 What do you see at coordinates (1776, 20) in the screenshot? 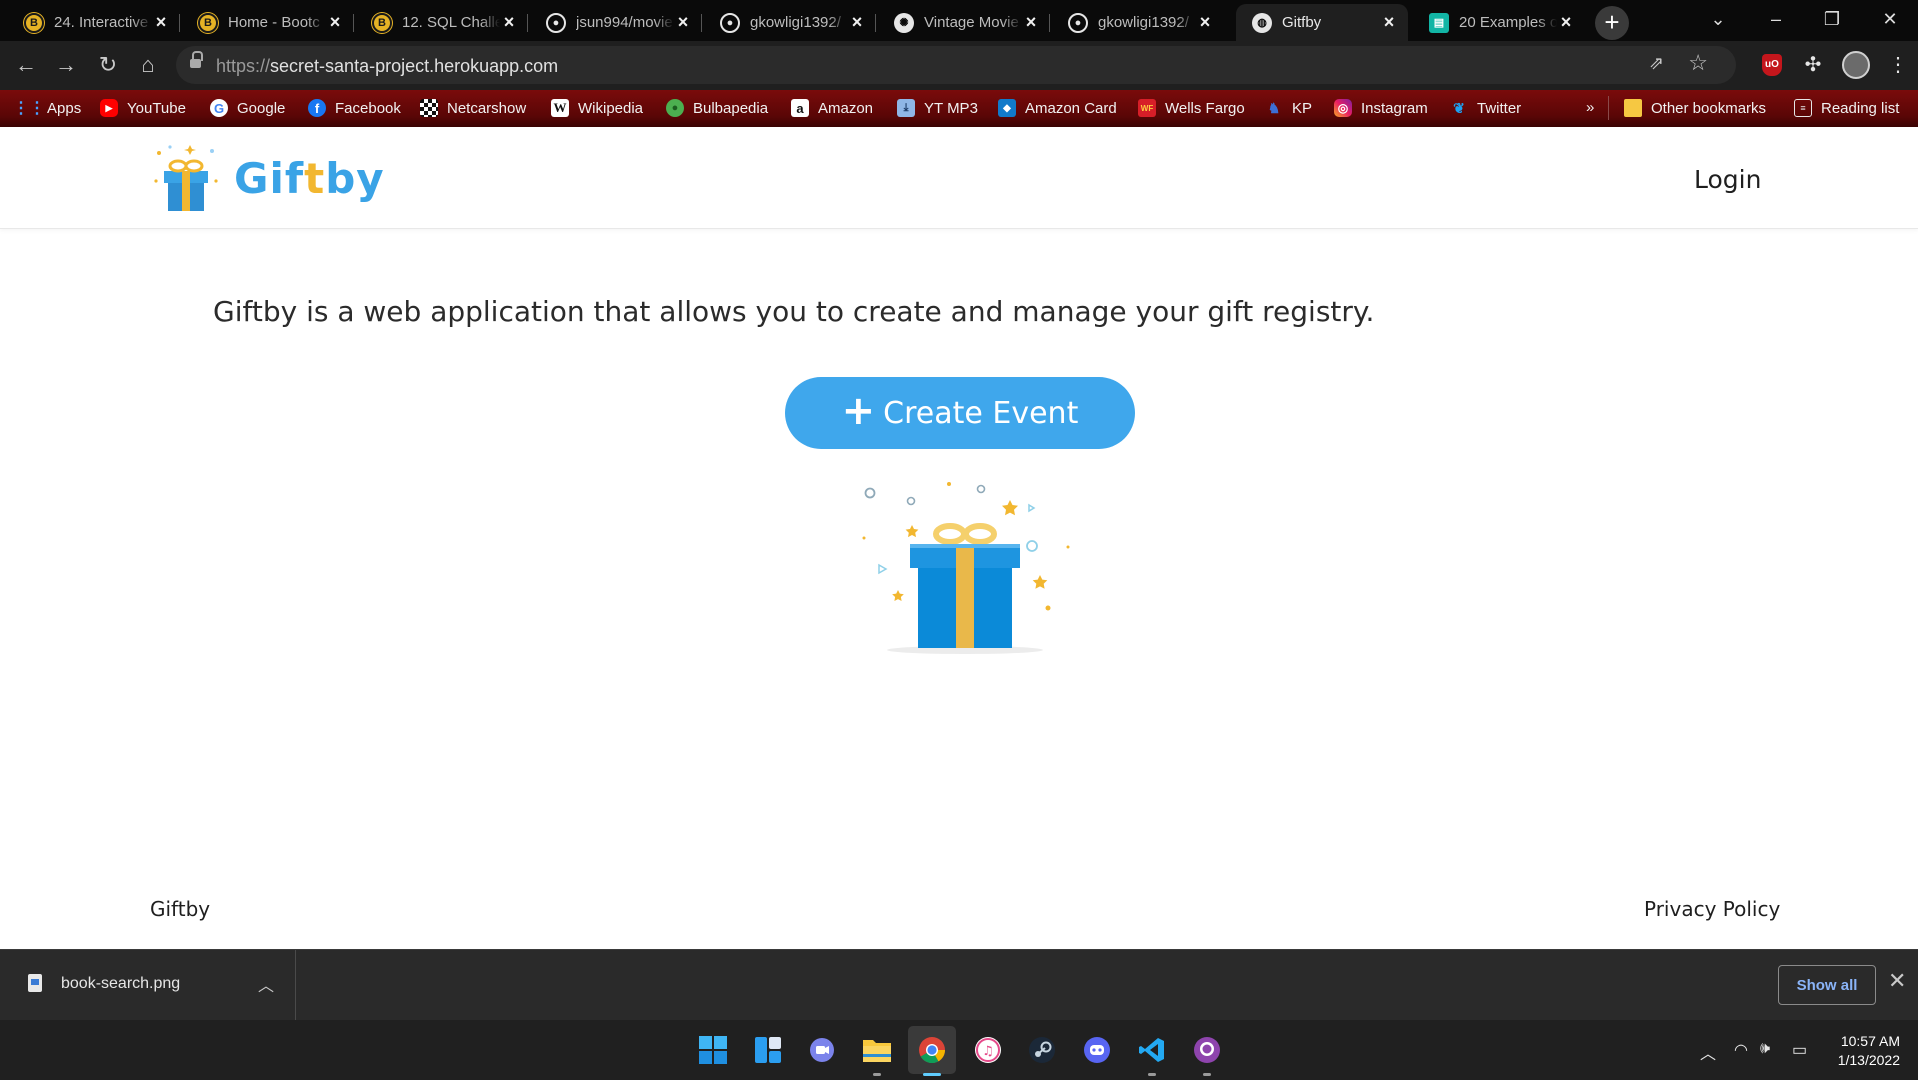
I see `minimize-icon: –` at bounding box center [1776, 20].